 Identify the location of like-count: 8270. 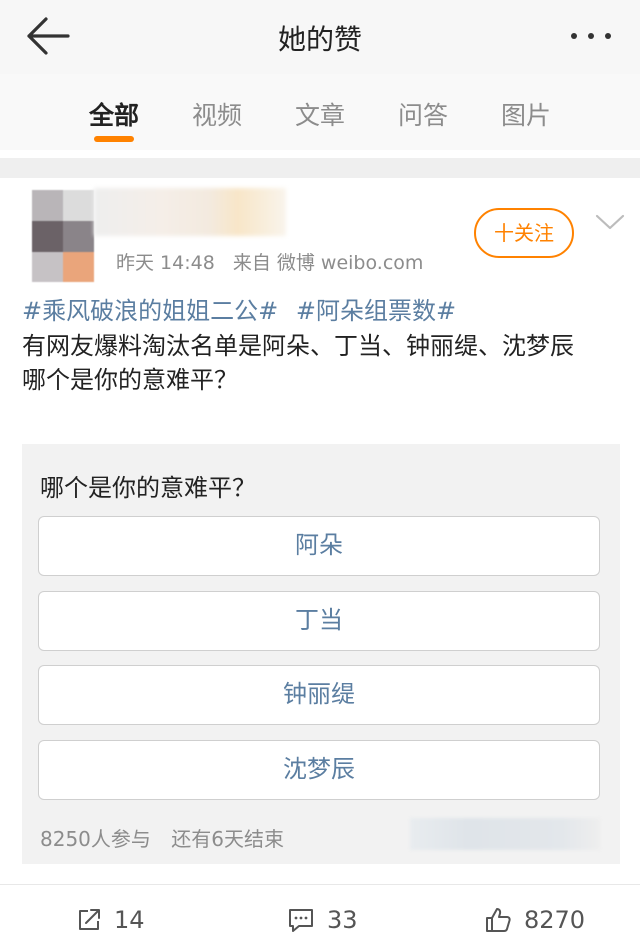
(555, 920).